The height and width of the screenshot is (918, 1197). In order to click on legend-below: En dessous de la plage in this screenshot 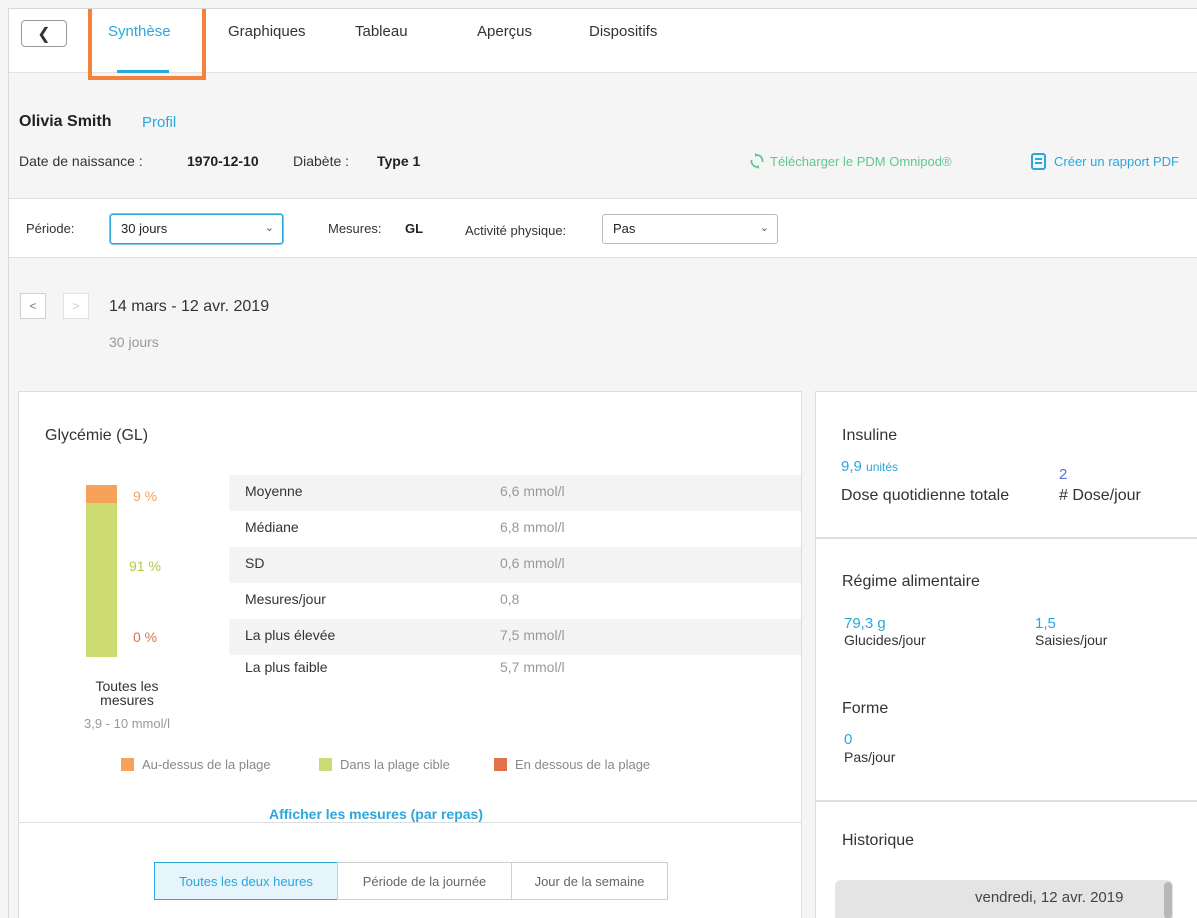, I will do `click(572, 764)`.